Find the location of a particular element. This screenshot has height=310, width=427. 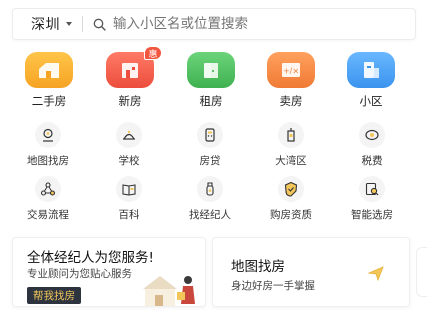

category-rent: 租房 is located at coordinates (211, 80).